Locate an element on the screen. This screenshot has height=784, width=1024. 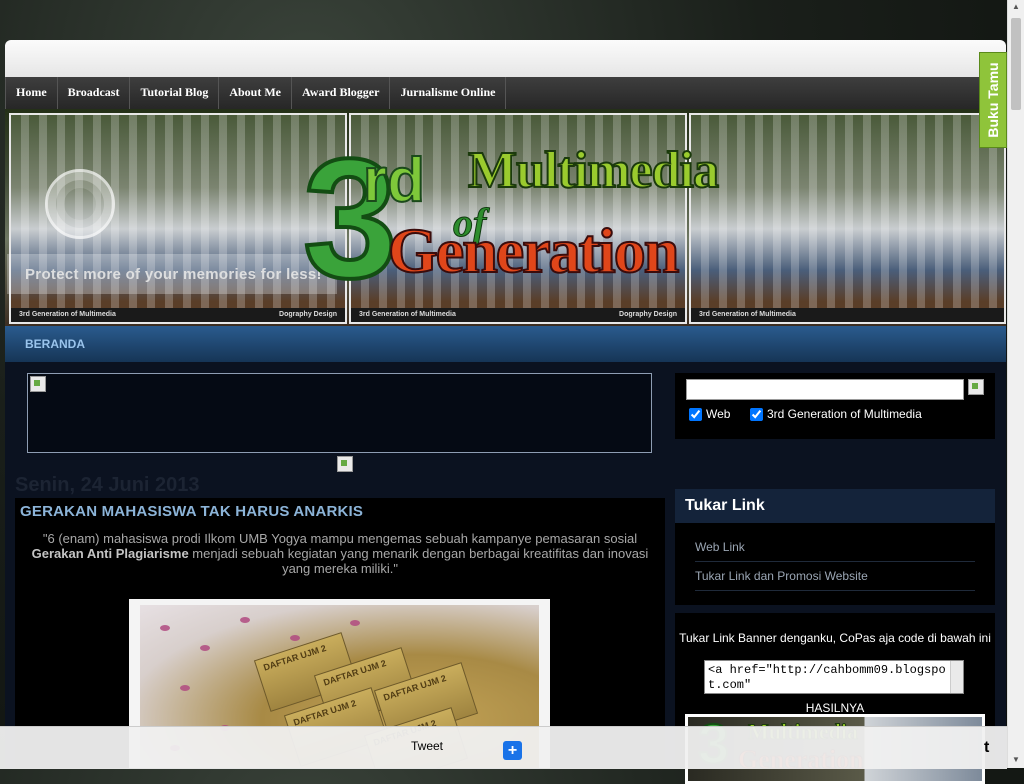
header-tagline: Protect more of your memories for less! is located at coordinates (173, 274).